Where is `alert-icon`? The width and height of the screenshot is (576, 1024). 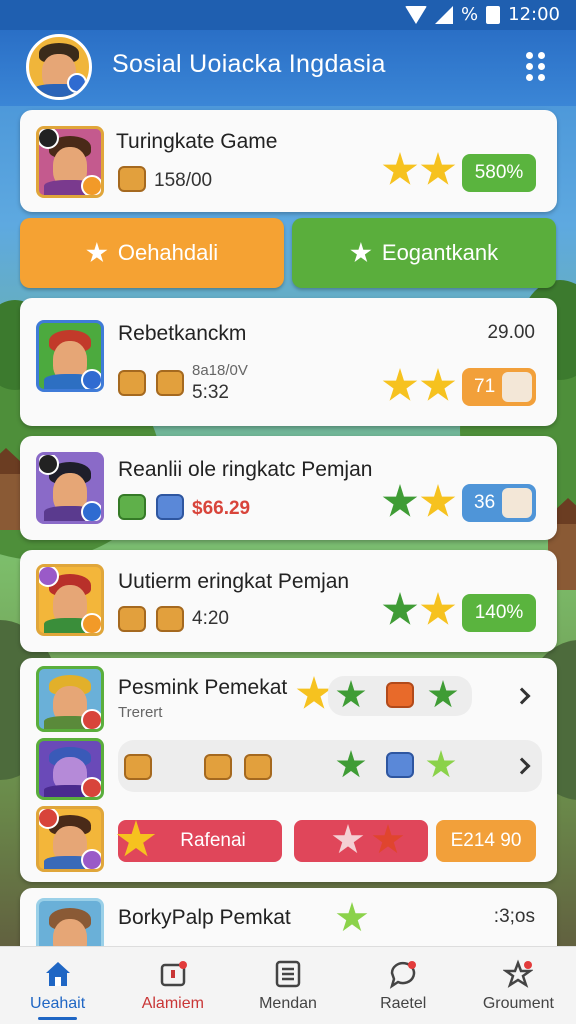
alert-icon is located at coordinates (173, 974).